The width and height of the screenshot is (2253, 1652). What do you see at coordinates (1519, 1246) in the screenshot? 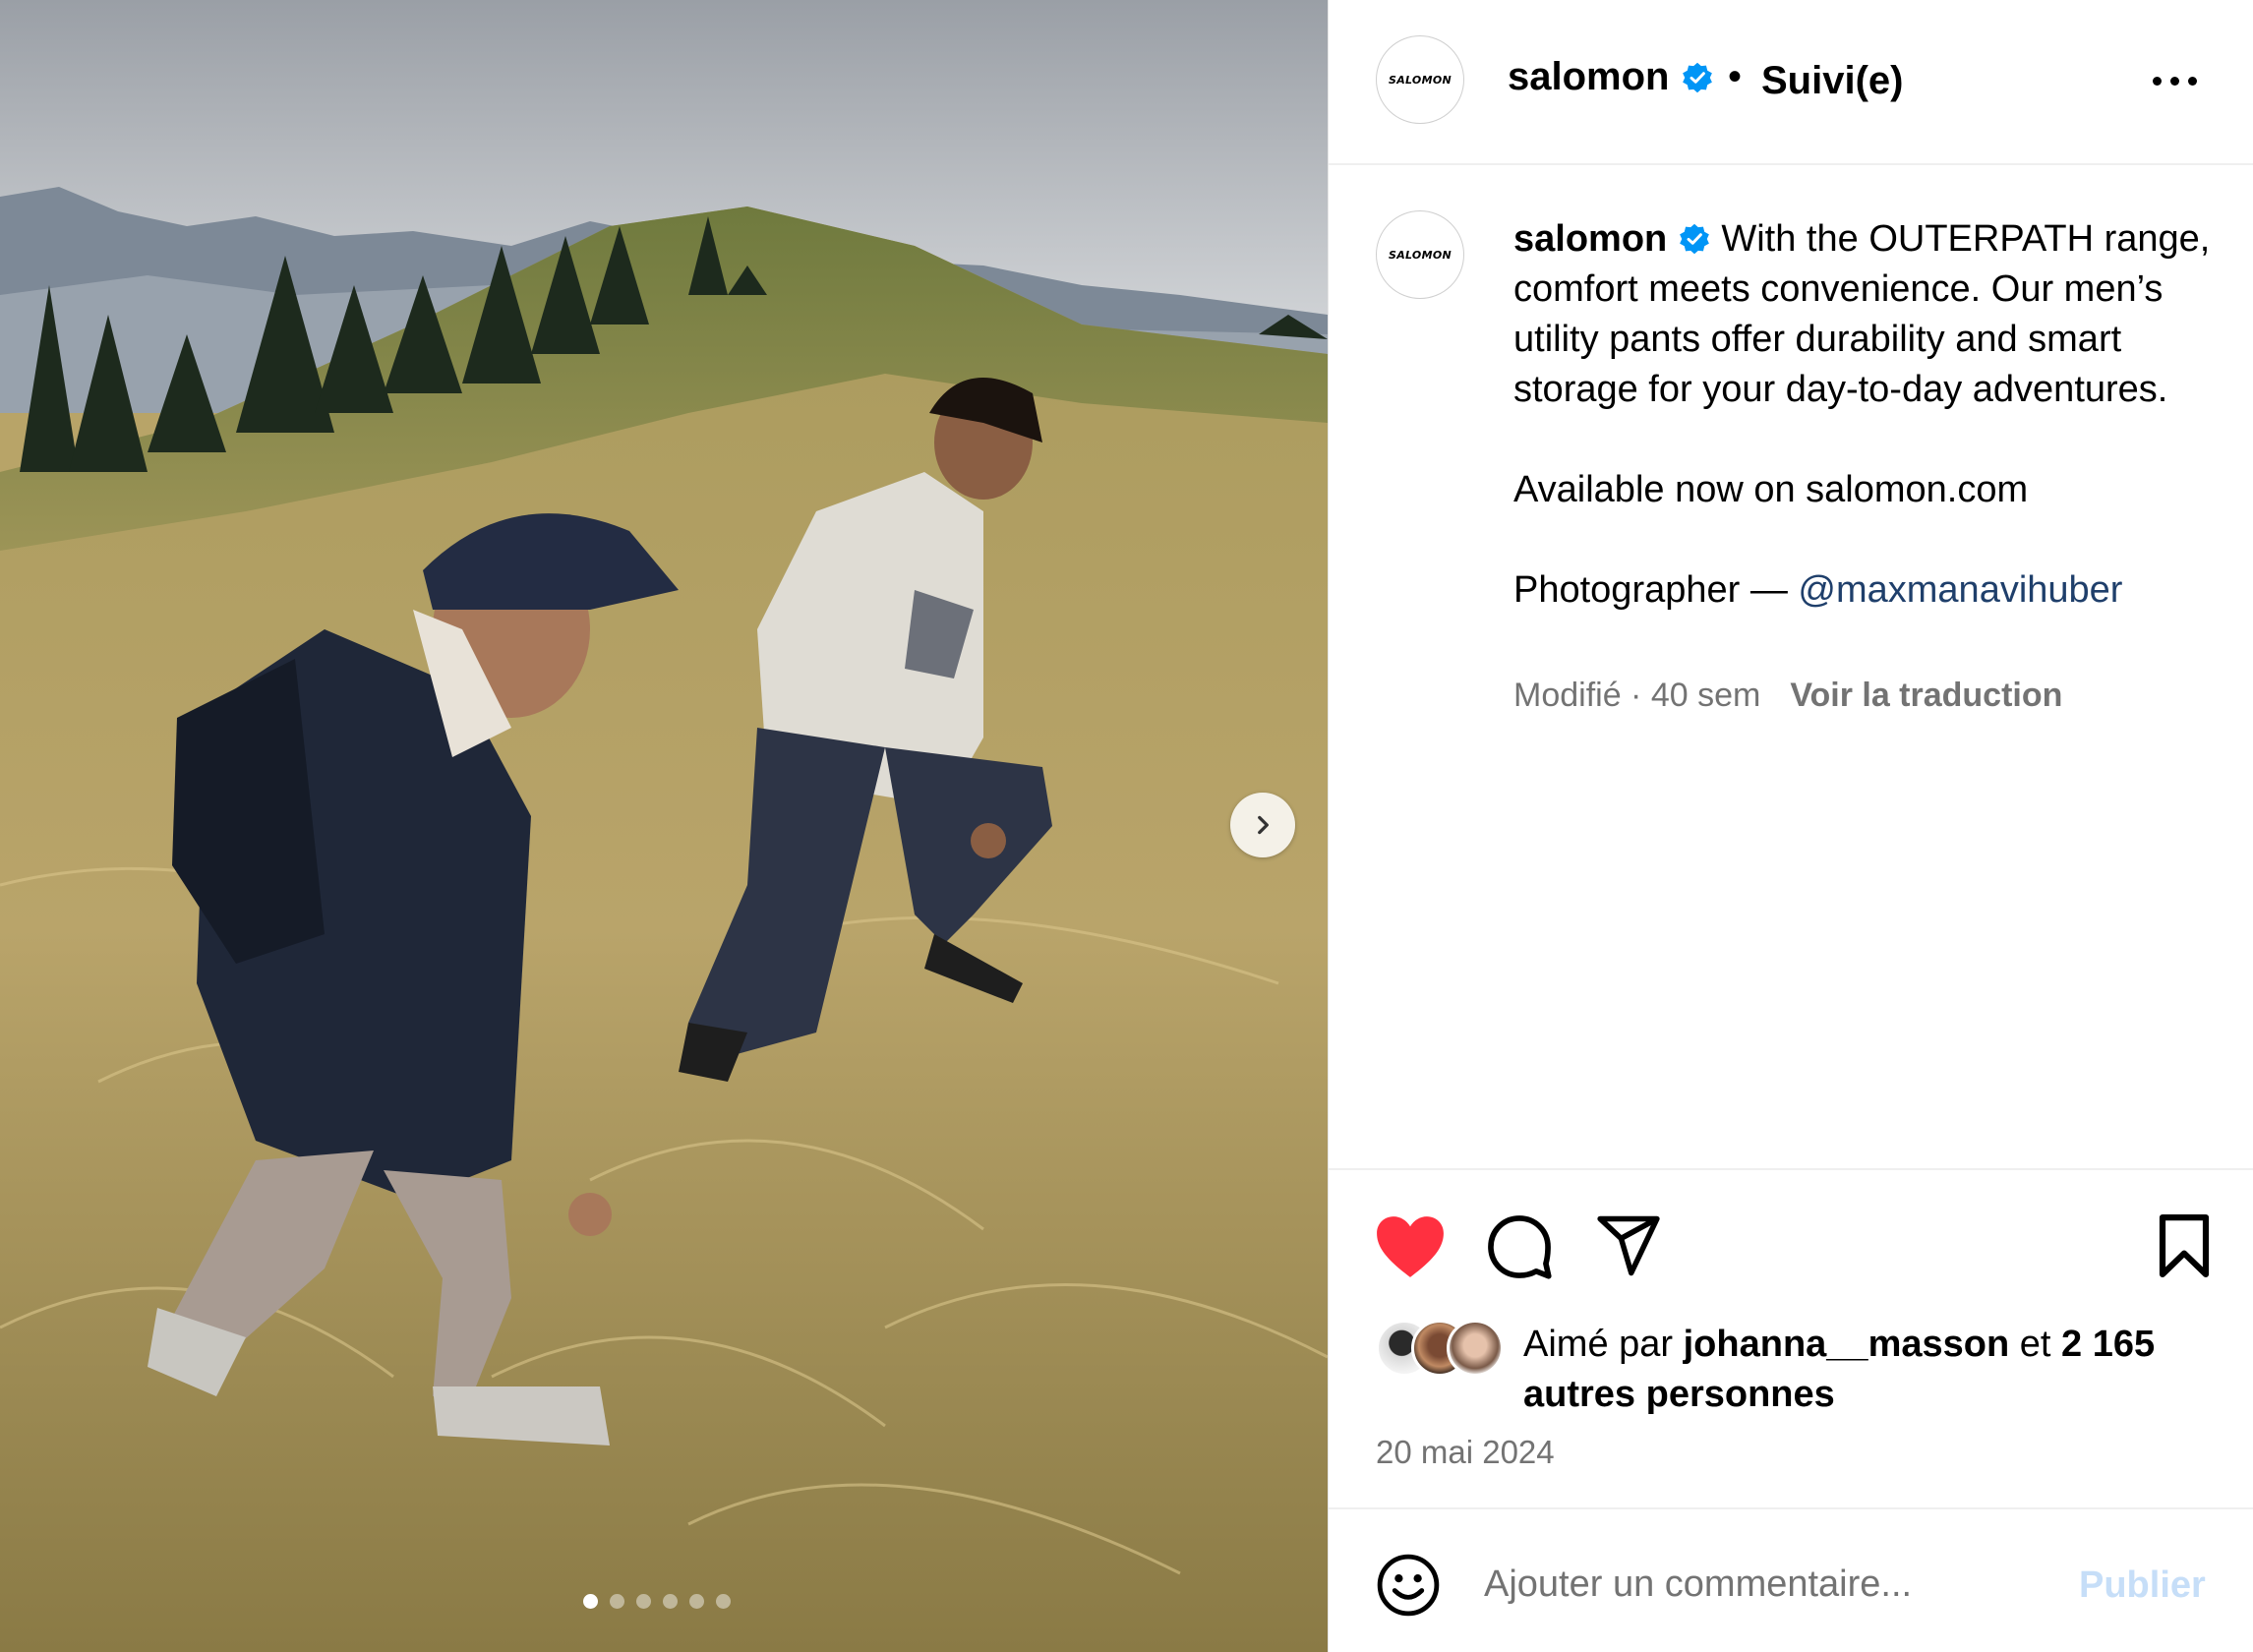
I see `comment-bubble-icon` at bounding box center [1519, 1246].